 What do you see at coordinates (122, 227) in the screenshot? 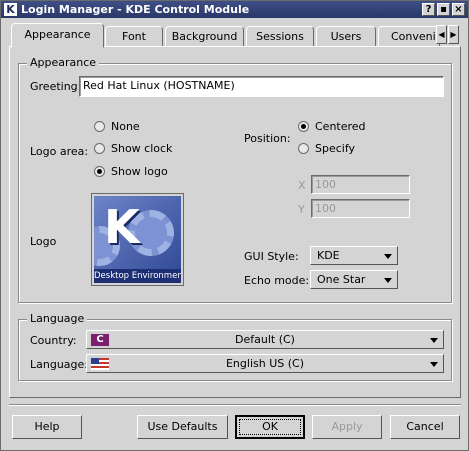
I see `logo-k-letter: K` at bounding box center [122, 227].